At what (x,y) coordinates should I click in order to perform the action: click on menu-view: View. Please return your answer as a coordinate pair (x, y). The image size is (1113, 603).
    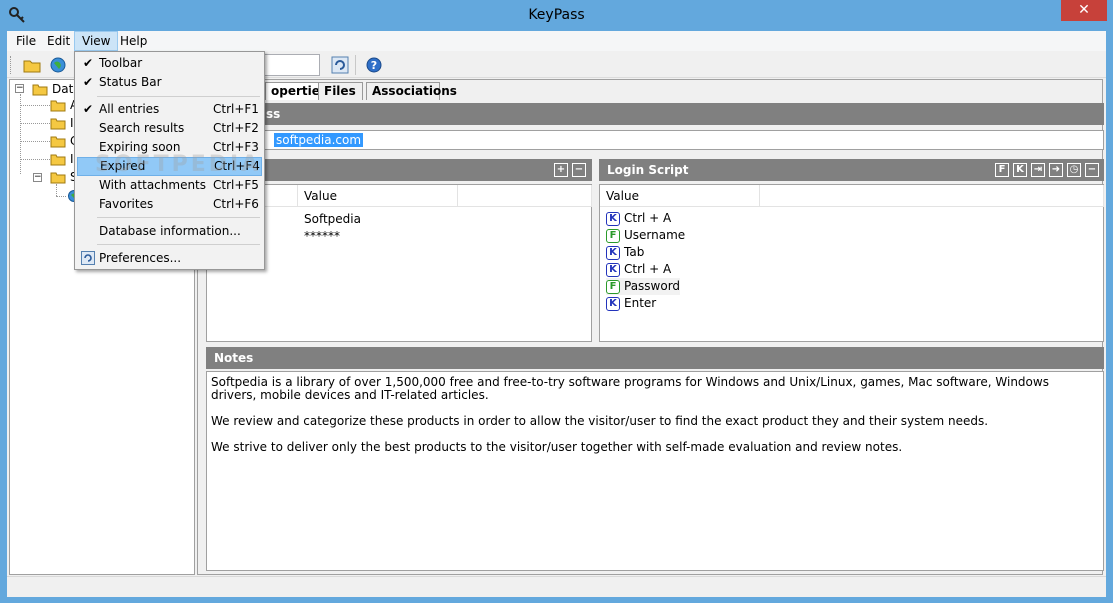
    Looking at the image, I should click on (96, 41).